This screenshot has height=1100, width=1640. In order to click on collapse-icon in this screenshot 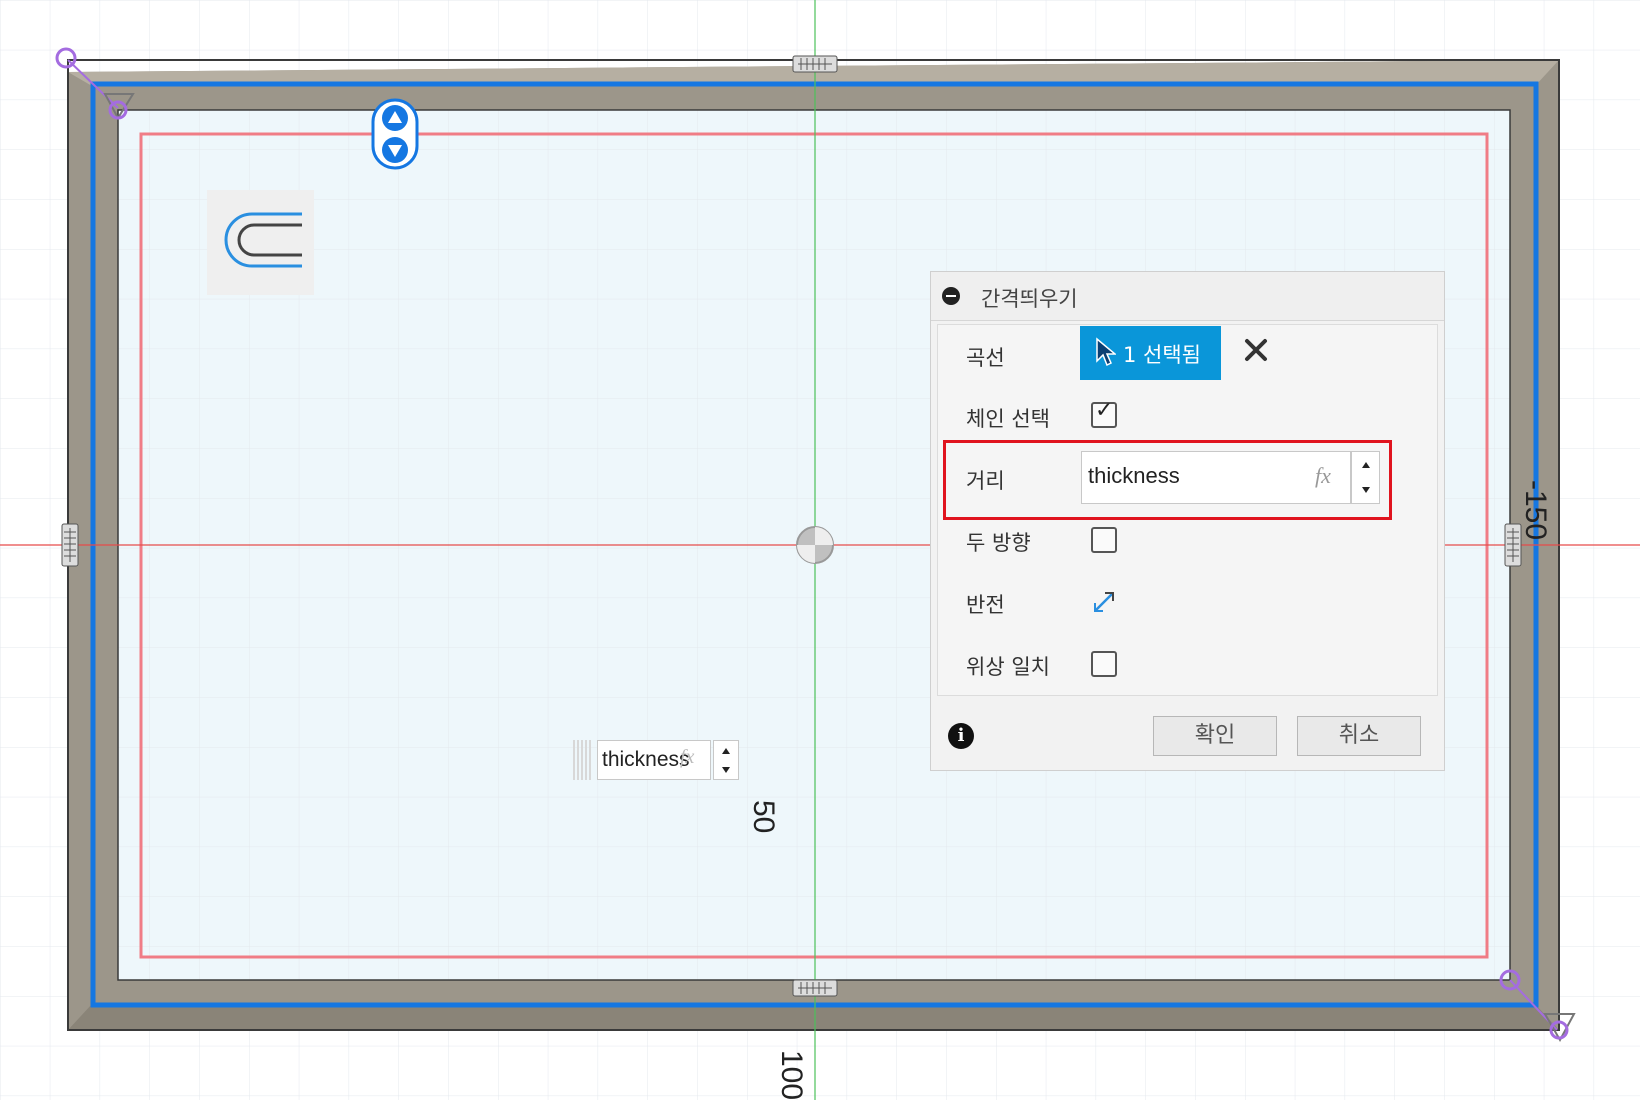, I will do `click(951, 296)`.